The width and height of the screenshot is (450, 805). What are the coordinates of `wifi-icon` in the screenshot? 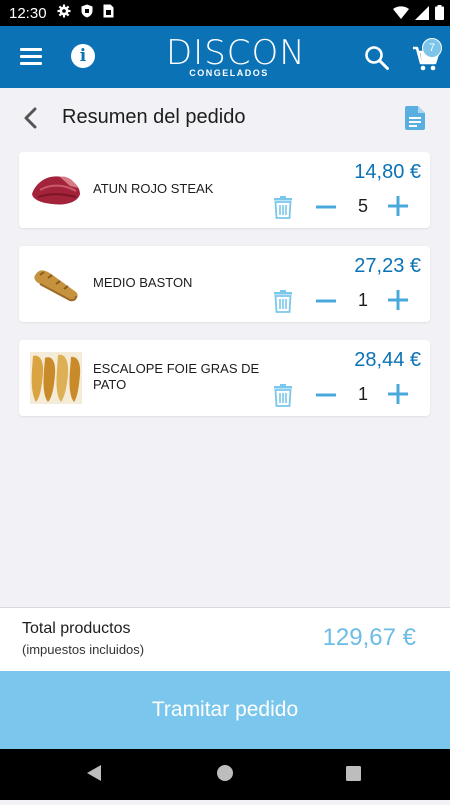 It's located at (401, 14).